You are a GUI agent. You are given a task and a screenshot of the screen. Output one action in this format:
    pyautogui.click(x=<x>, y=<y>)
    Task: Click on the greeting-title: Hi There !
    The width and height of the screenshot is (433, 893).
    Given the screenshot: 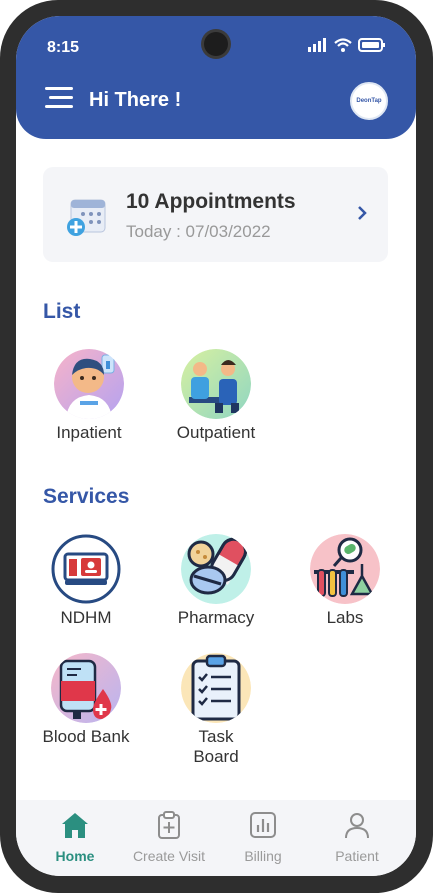 What is the action you would take?
    pyautogui.click(x=135, y=100)
    